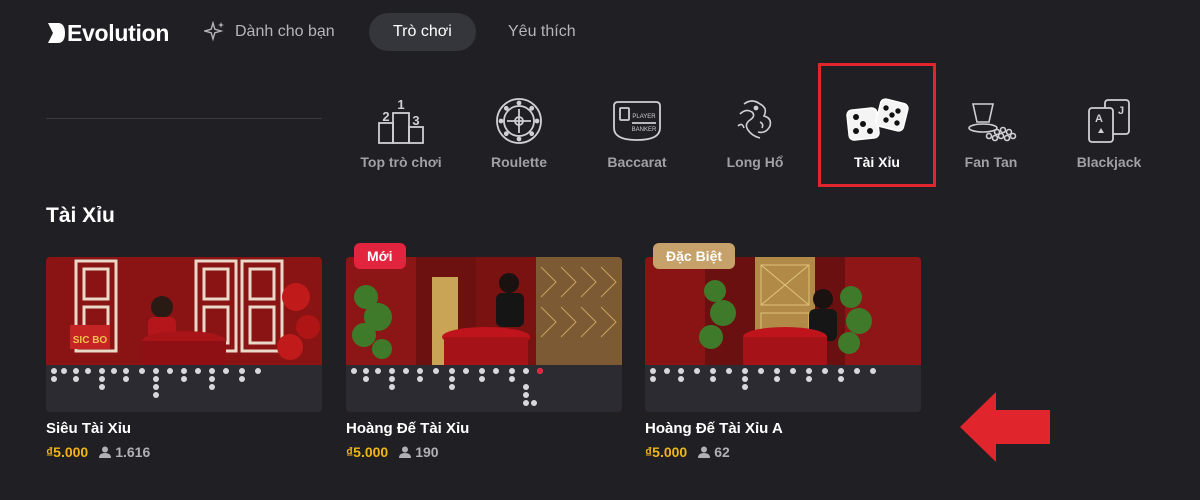 The image size is (1200, 500). Describe the element at coordinates (644, 117) in the screenshot. I see `svg-text: PLAYER` at that location.